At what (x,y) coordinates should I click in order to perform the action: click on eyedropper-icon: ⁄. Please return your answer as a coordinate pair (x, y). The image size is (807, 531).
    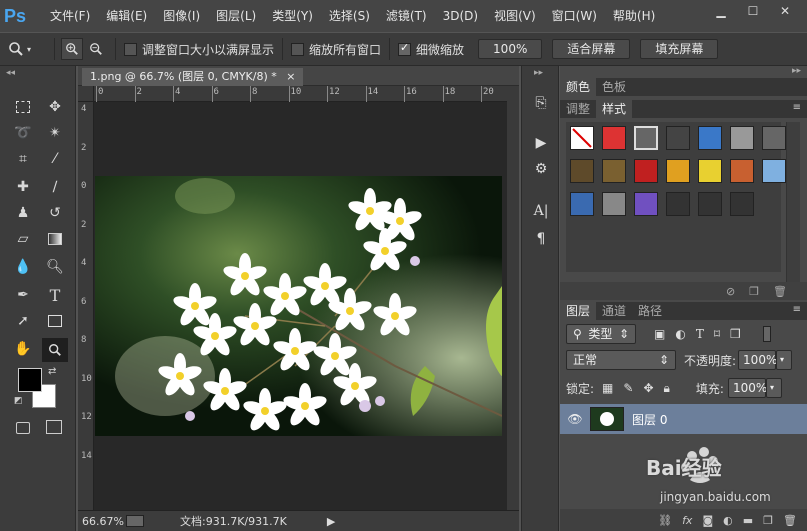
    Looking at the image, I should click on (55, 159).